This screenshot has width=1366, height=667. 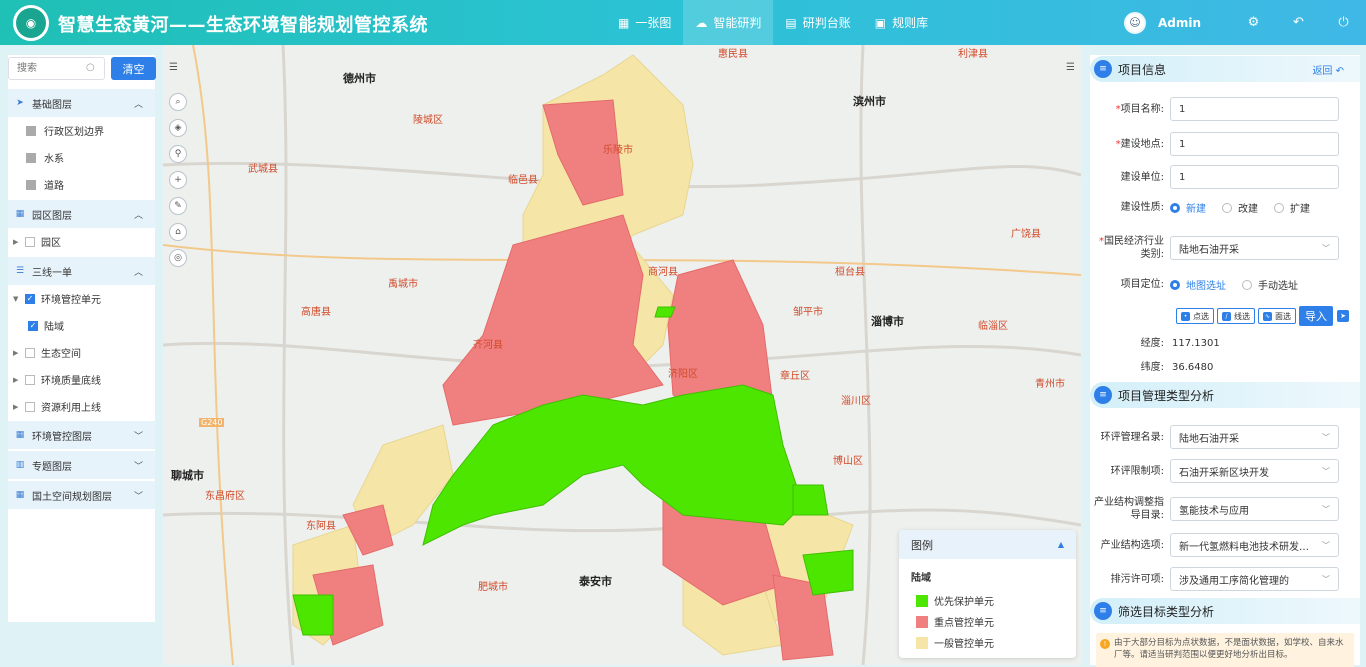 What do you see at coordinates (987, 600) in the screenshot?
I see `legend-item: 优先保护单元` at bounding box center [987, 600].